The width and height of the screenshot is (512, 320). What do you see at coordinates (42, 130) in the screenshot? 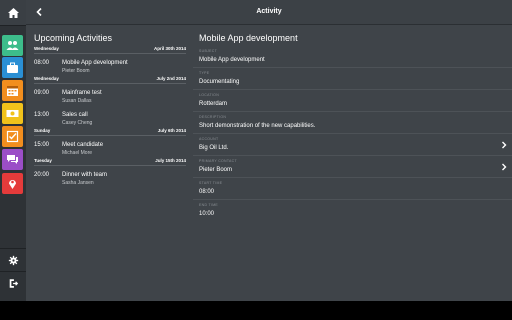
I see `day-name: Sunday` at bounding box center [42, 130].